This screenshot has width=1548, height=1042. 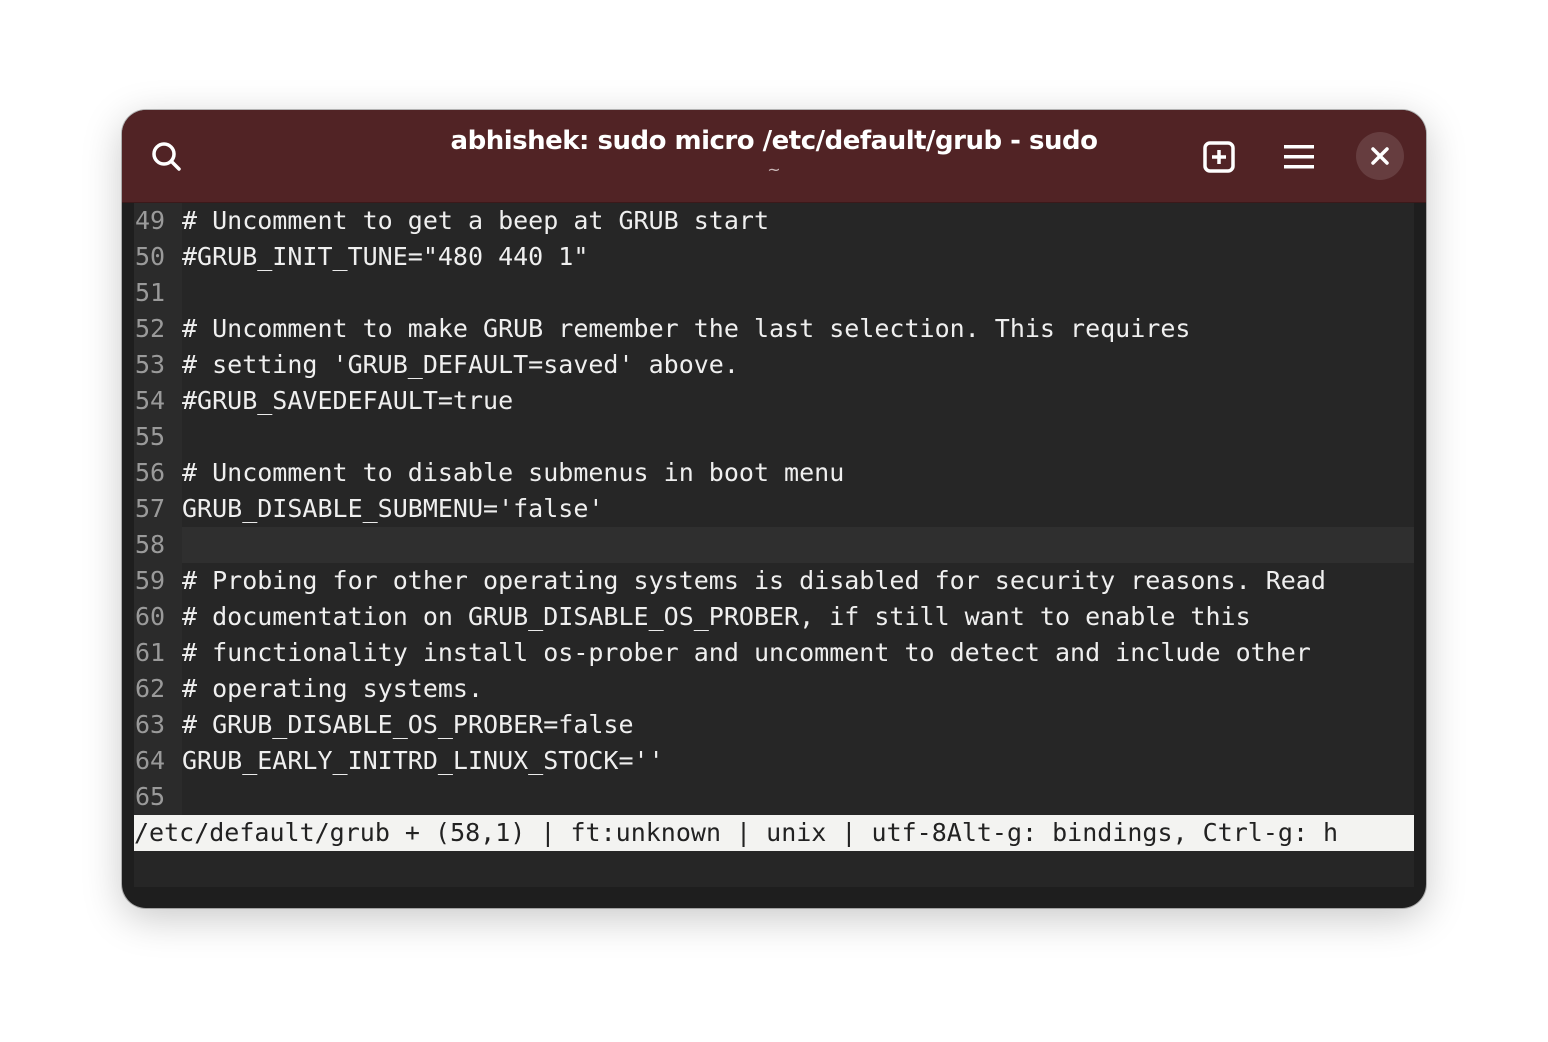 I want to click on editor-line: 54 #GRUB_SAVEDEFAULT=true, so click(x=774, y=401).